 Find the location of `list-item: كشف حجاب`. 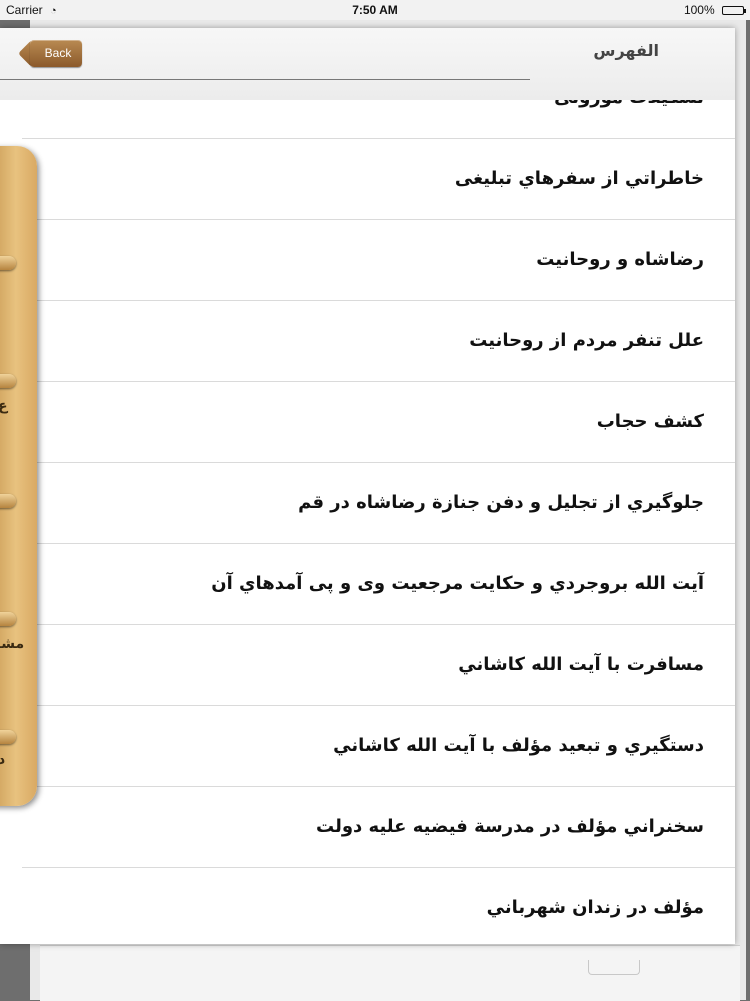

list-item: كشف حجاب is located at coordinates (378, 422).